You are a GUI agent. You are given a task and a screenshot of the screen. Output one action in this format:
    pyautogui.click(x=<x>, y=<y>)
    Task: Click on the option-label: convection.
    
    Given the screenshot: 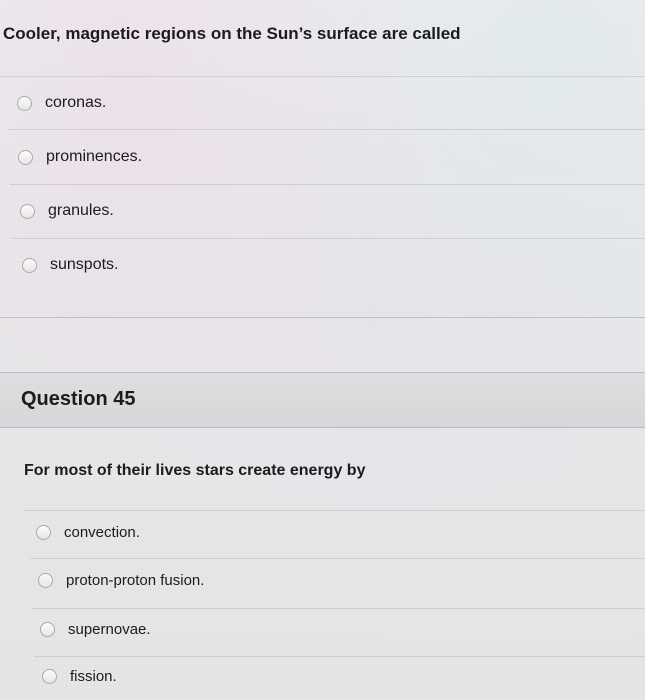 What is the action you would take?
    pyautogui.click(x=102, y=532)
    